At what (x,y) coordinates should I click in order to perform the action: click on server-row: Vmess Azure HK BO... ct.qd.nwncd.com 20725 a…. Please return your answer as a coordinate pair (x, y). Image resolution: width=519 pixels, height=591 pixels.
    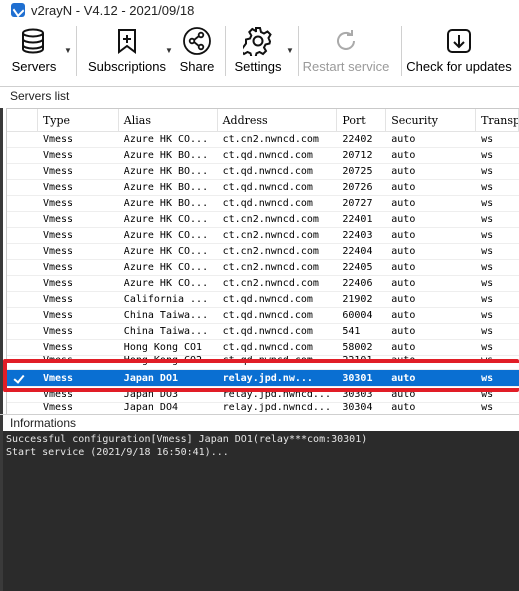
    Looking at the image, I should click on (263, 172).